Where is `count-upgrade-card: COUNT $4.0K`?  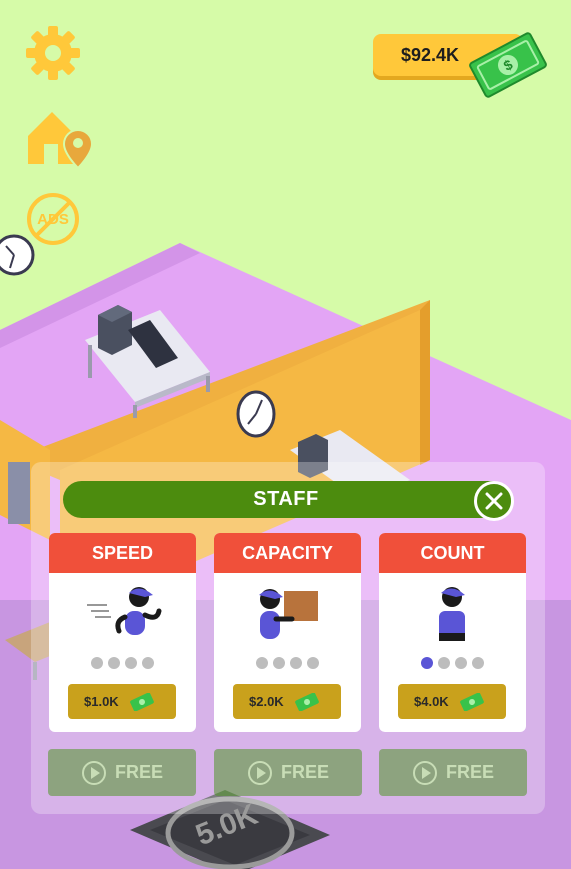 count-upgrade-card: COUNT $4.0K is located at coordinates (452, 632).